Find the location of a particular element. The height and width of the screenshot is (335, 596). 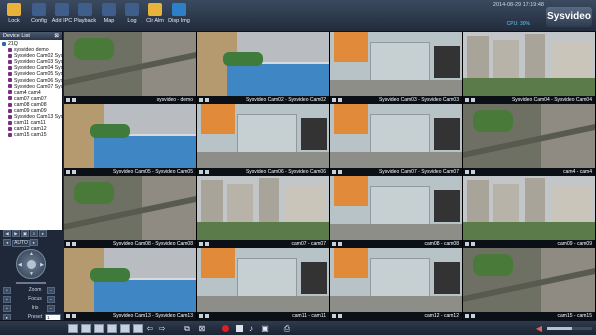

toolbar-button: Disp Img is located at coordinates (179, 16).